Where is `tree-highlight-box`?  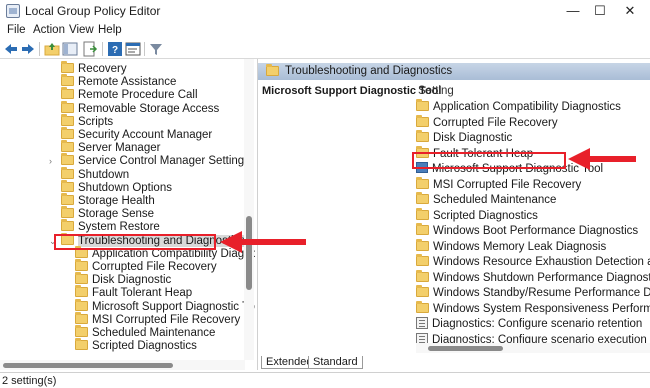 tree-highlight-box is located at coordinates (135, 242).